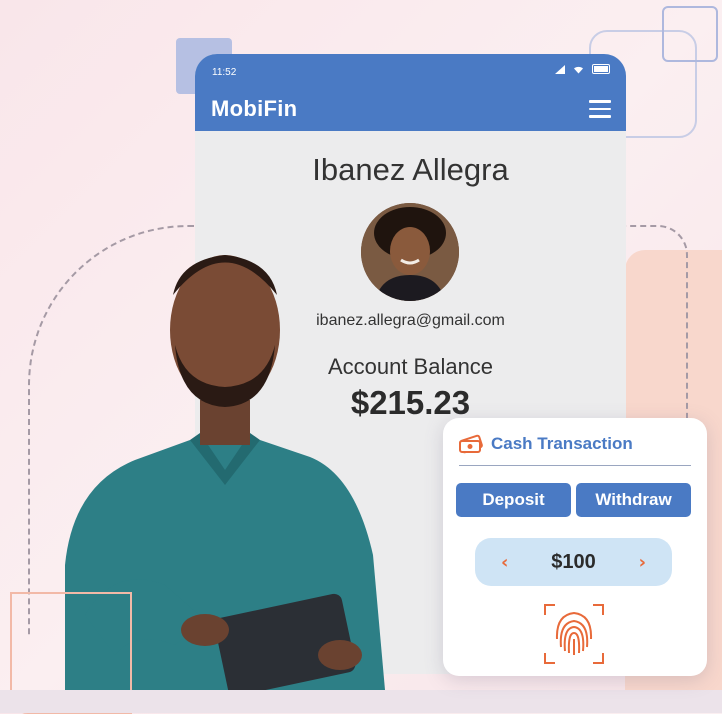  I want to click on wifi-icon, so click(578, 69).